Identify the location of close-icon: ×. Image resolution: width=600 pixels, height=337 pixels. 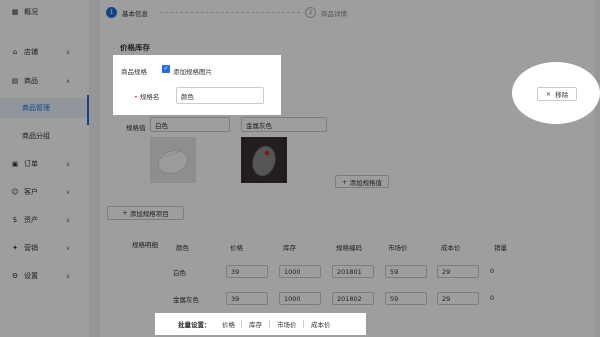
(550, 94).